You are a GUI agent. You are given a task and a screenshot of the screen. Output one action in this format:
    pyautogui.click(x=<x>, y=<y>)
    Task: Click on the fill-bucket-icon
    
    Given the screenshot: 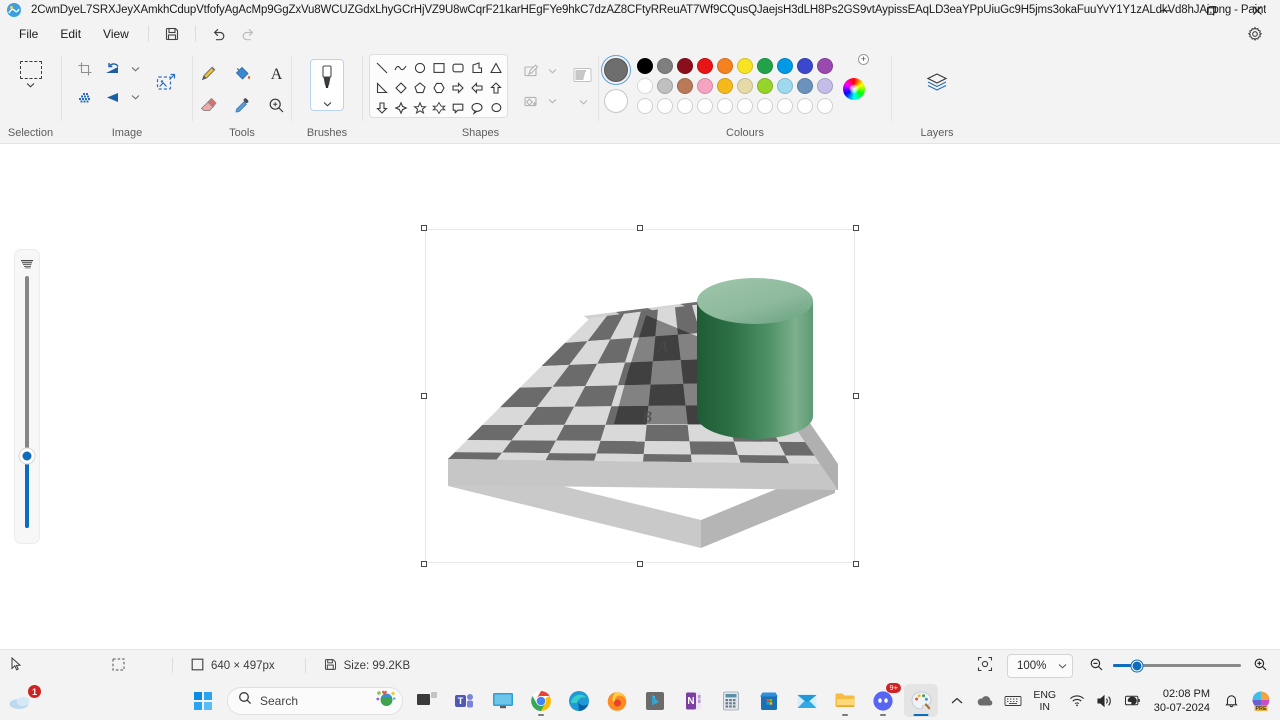 What is the action you would take?
    pyautogui.click(x=242, y=73)
    